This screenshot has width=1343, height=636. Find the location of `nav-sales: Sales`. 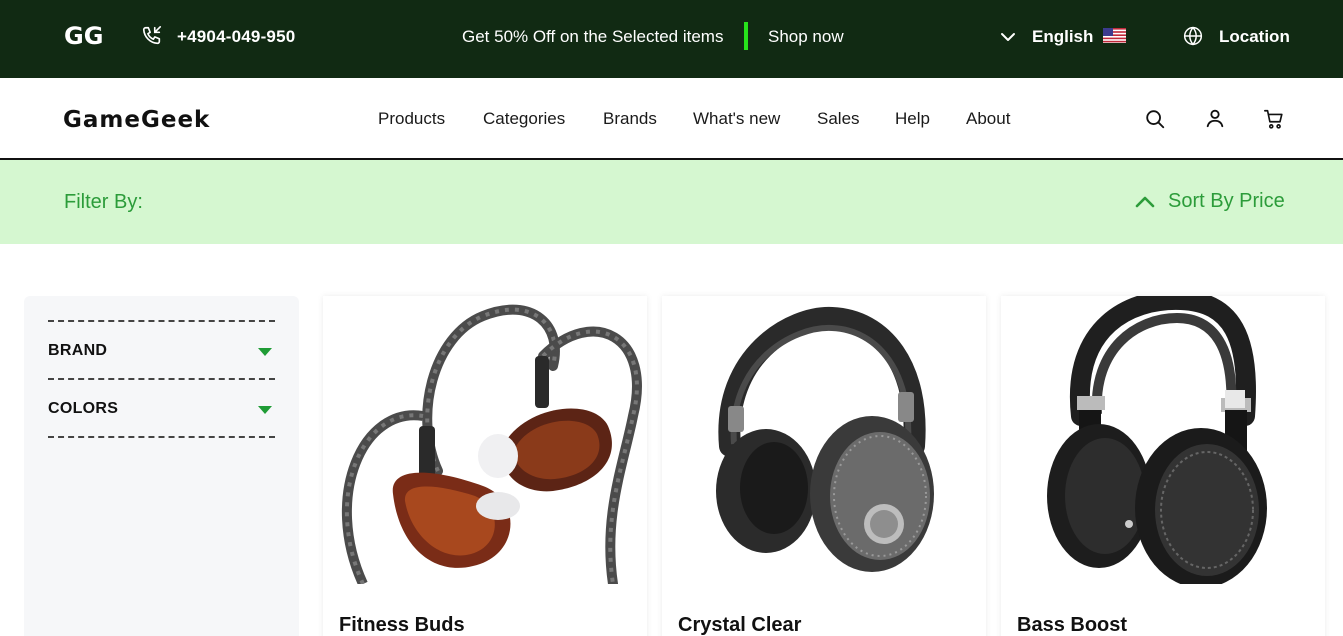

nav-sales: Sales is located at coordinates (838, 119).